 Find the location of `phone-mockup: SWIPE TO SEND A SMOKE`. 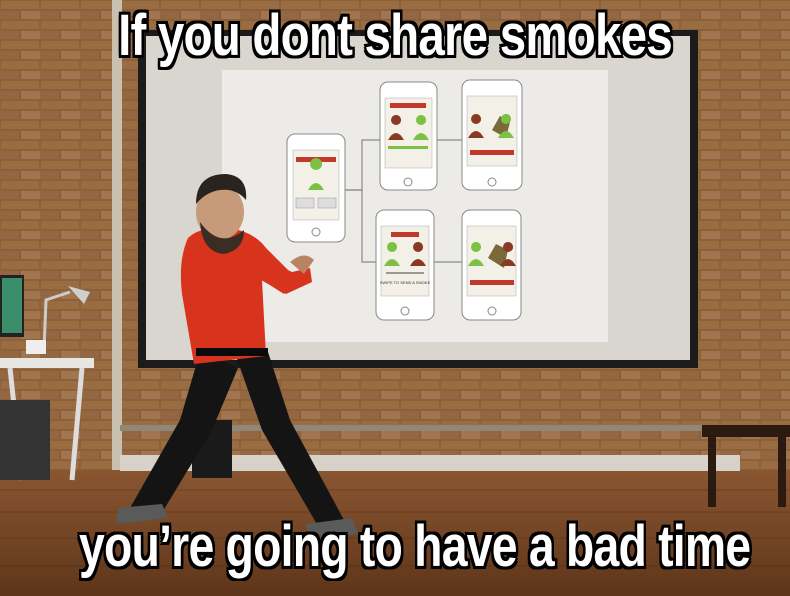

phone-mockup: SWIPE TO SEND A SMOKE is located at coordinates (405, 265).